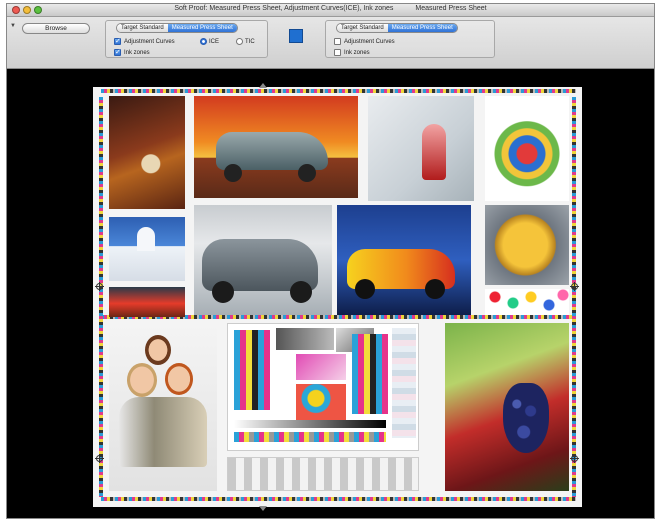 Image resolution: width=659 pixels, height=522 pixels. Describe the element at coordinates (203, 41) in the screenshot. I see `radio-selected-icon` at that location.